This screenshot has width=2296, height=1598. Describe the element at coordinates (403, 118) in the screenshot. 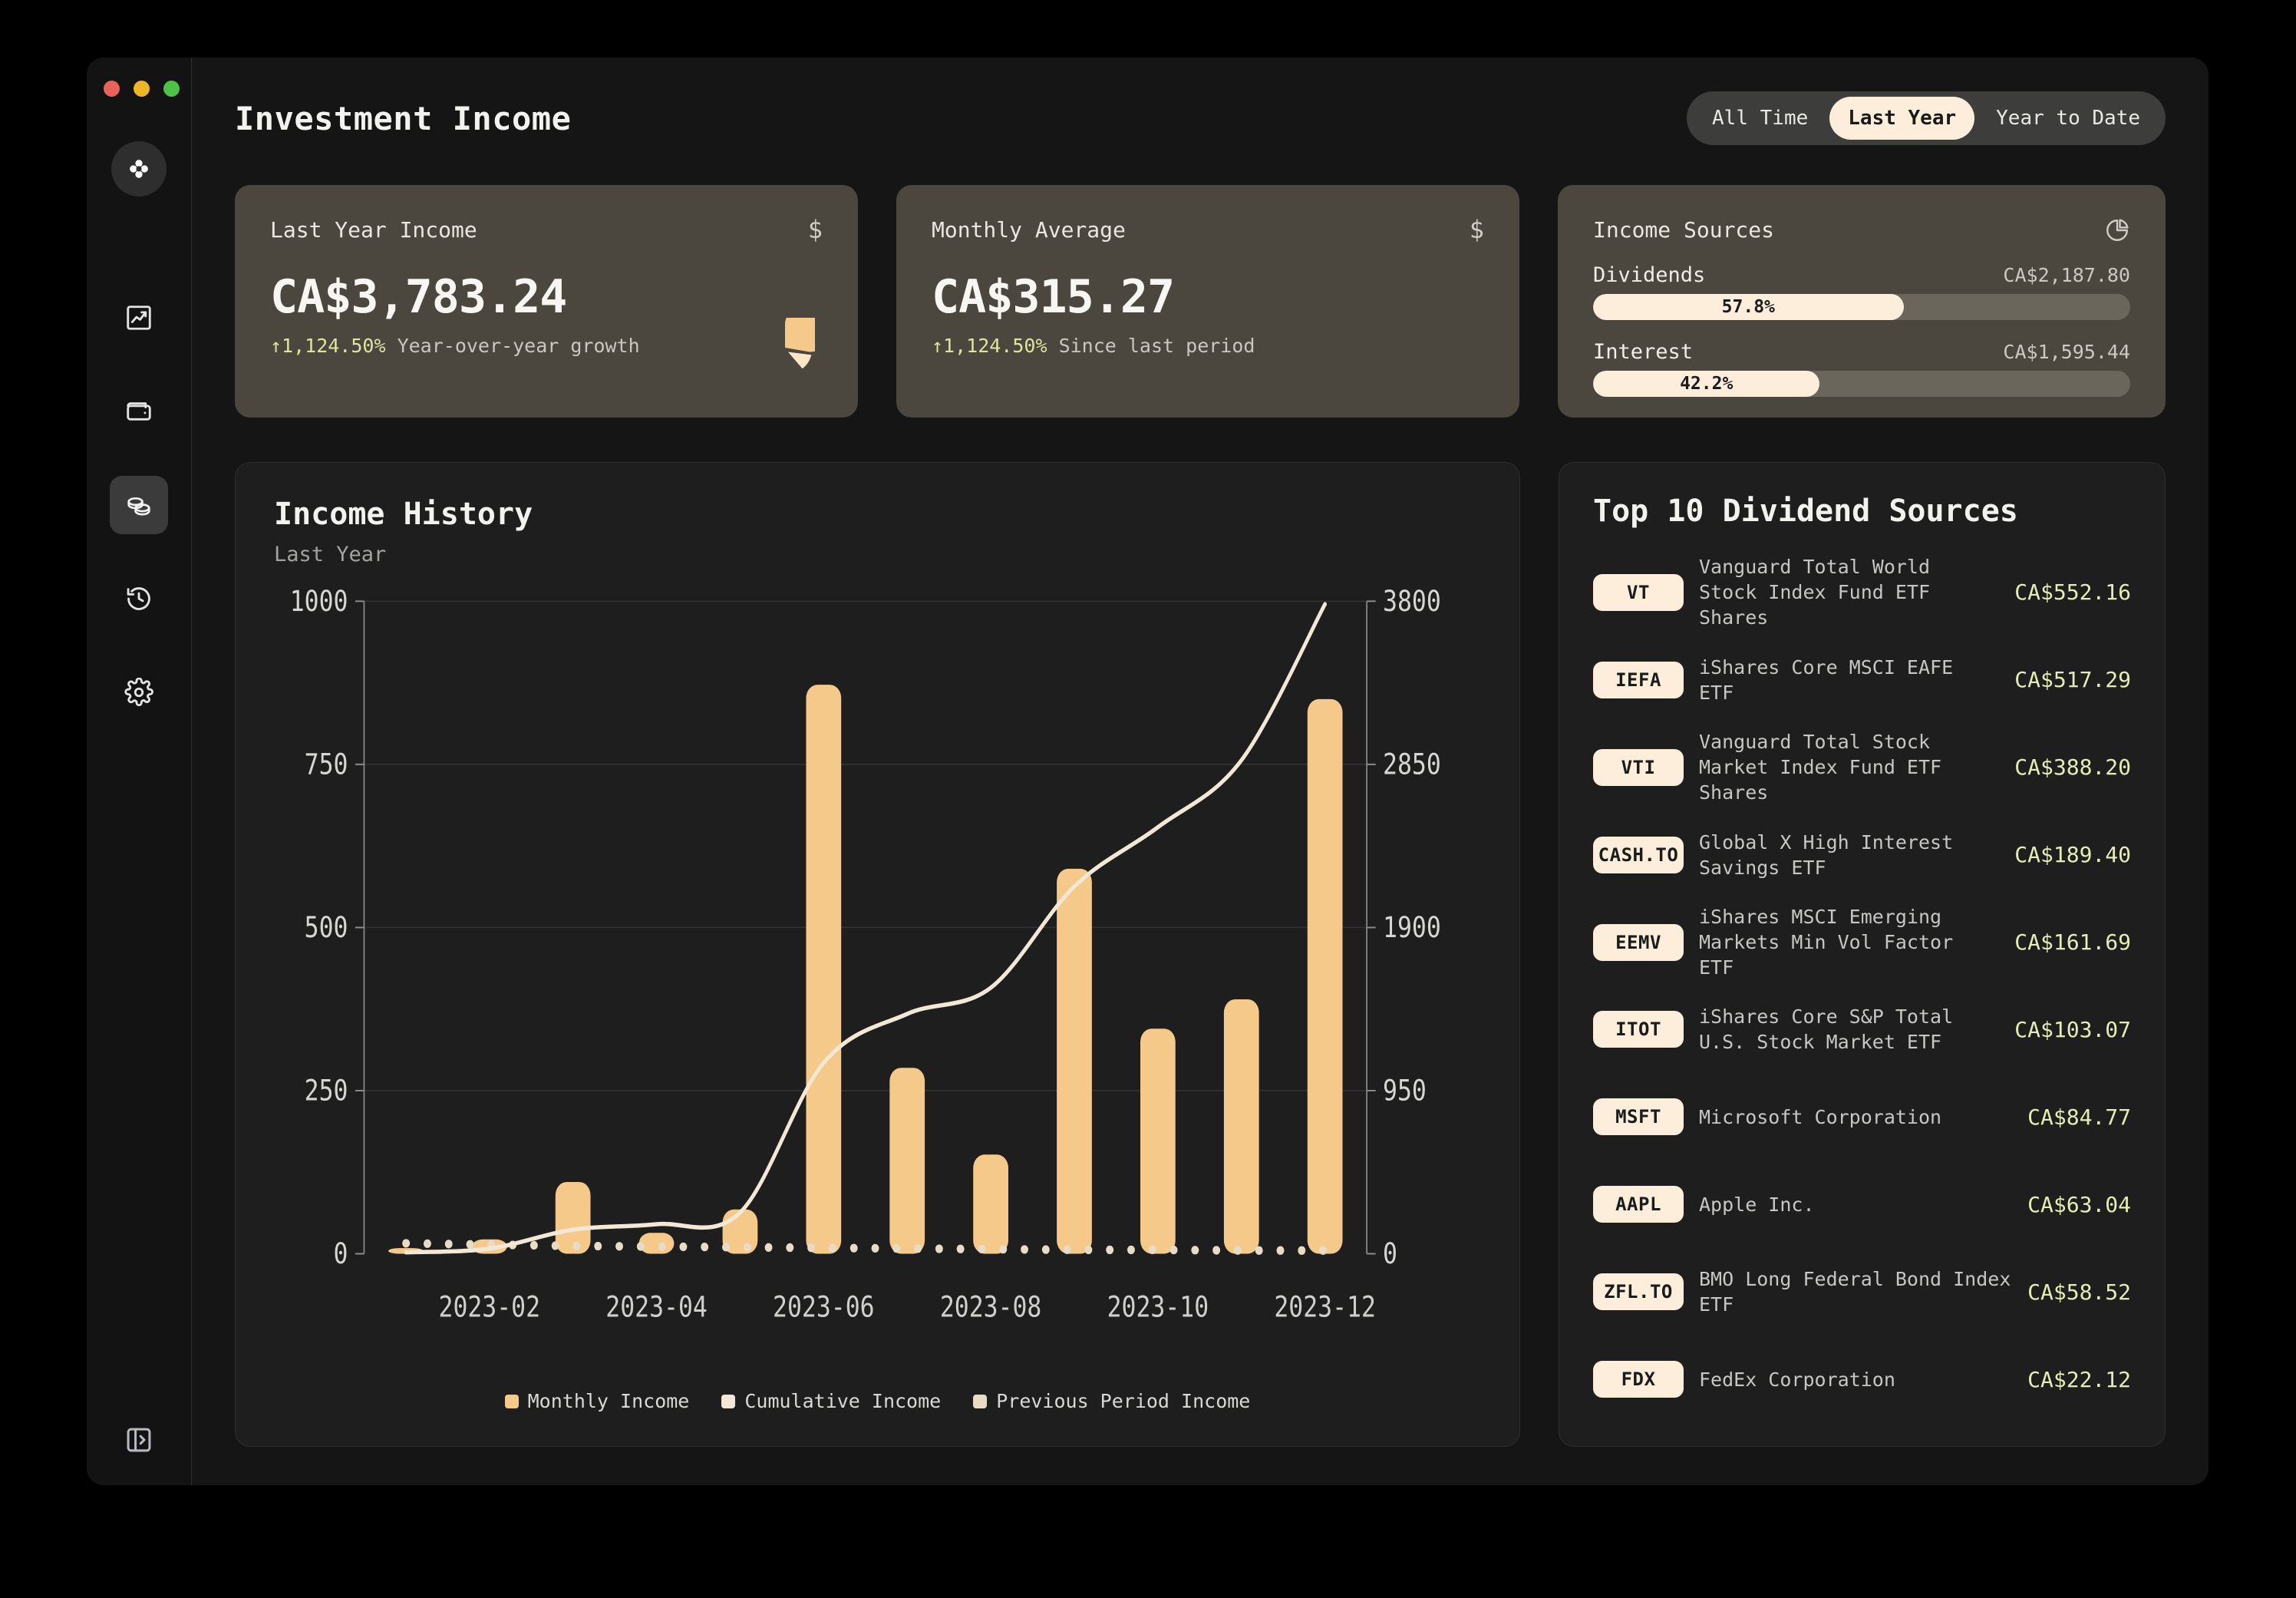

I see `page-title: Investment Income` at that location.